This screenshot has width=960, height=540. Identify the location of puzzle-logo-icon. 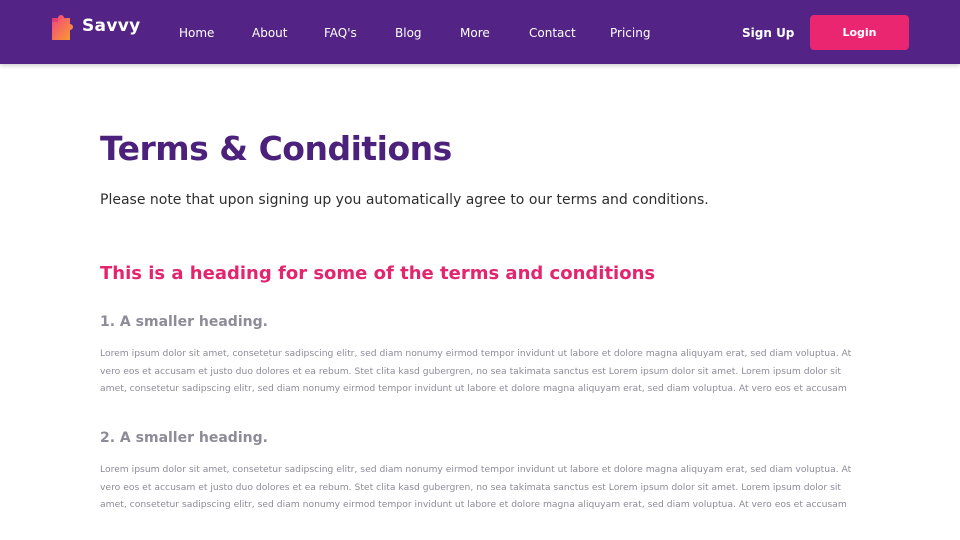
(62, 27).